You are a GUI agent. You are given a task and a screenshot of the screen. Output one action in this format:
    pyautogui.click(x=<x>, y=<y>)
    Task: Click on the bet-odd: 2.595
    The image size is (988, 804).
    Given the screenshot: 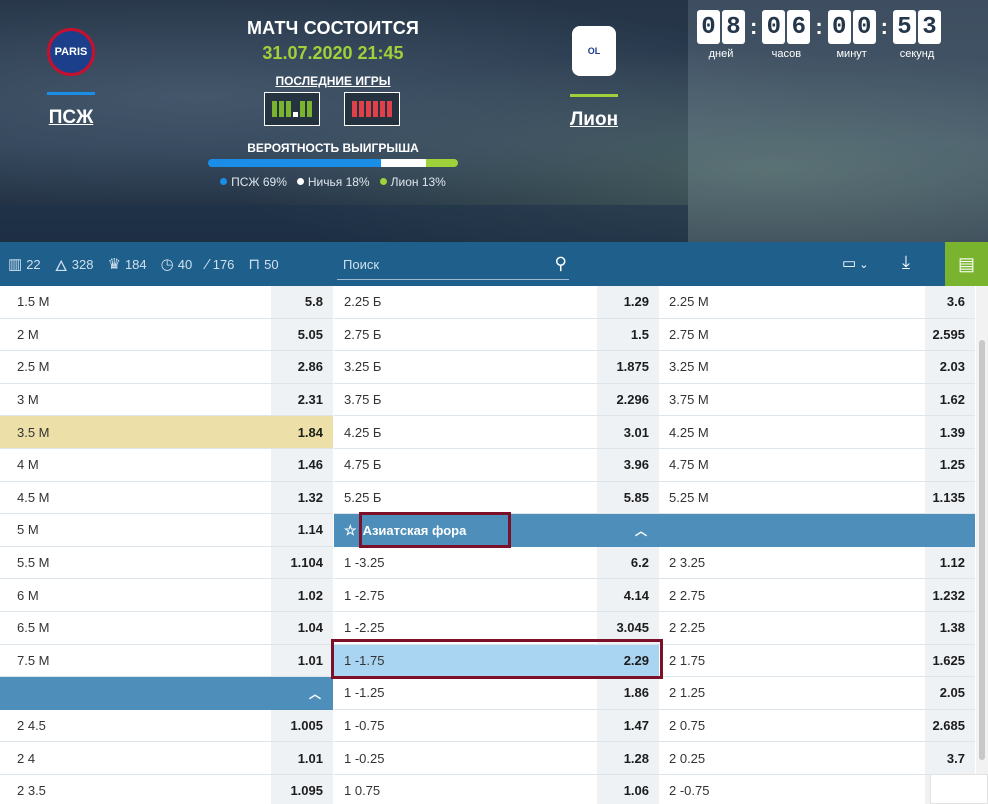 What is the action you would take?
    pyautogui.click(x=950, y=334)
    